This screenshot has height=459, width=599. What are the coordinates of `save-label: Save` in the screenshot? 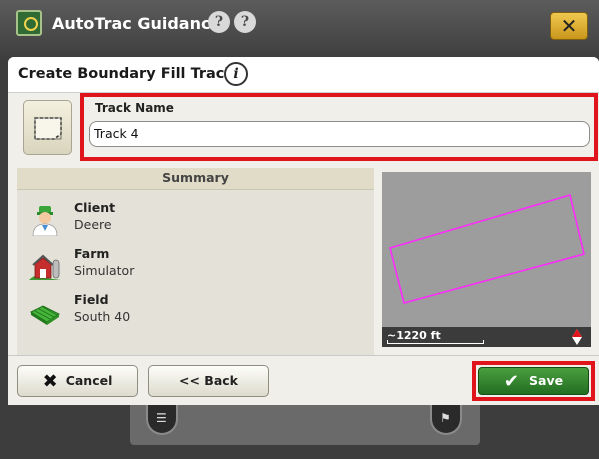 It's located at (546, 380).